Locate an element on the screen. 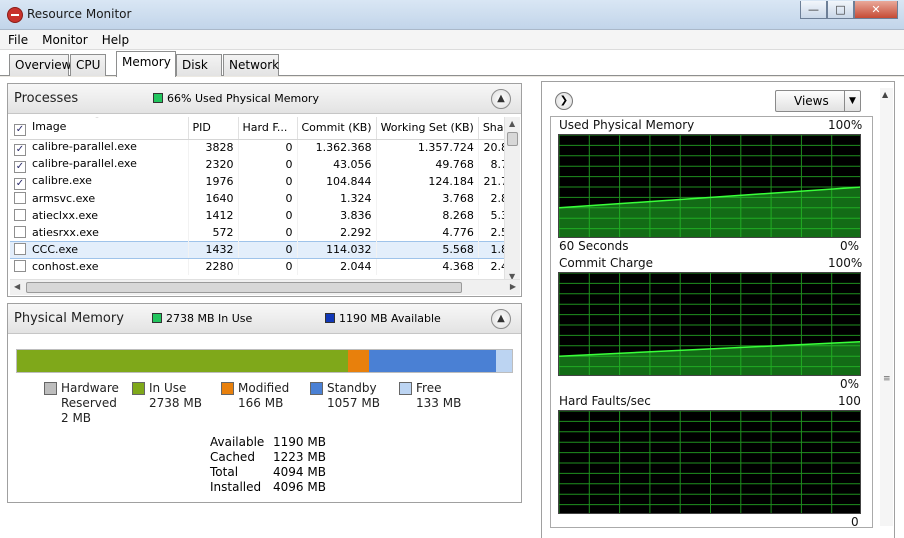 This screenshot has width=904, height=538. hard-faults-graph is located at coordinates (709, 462).